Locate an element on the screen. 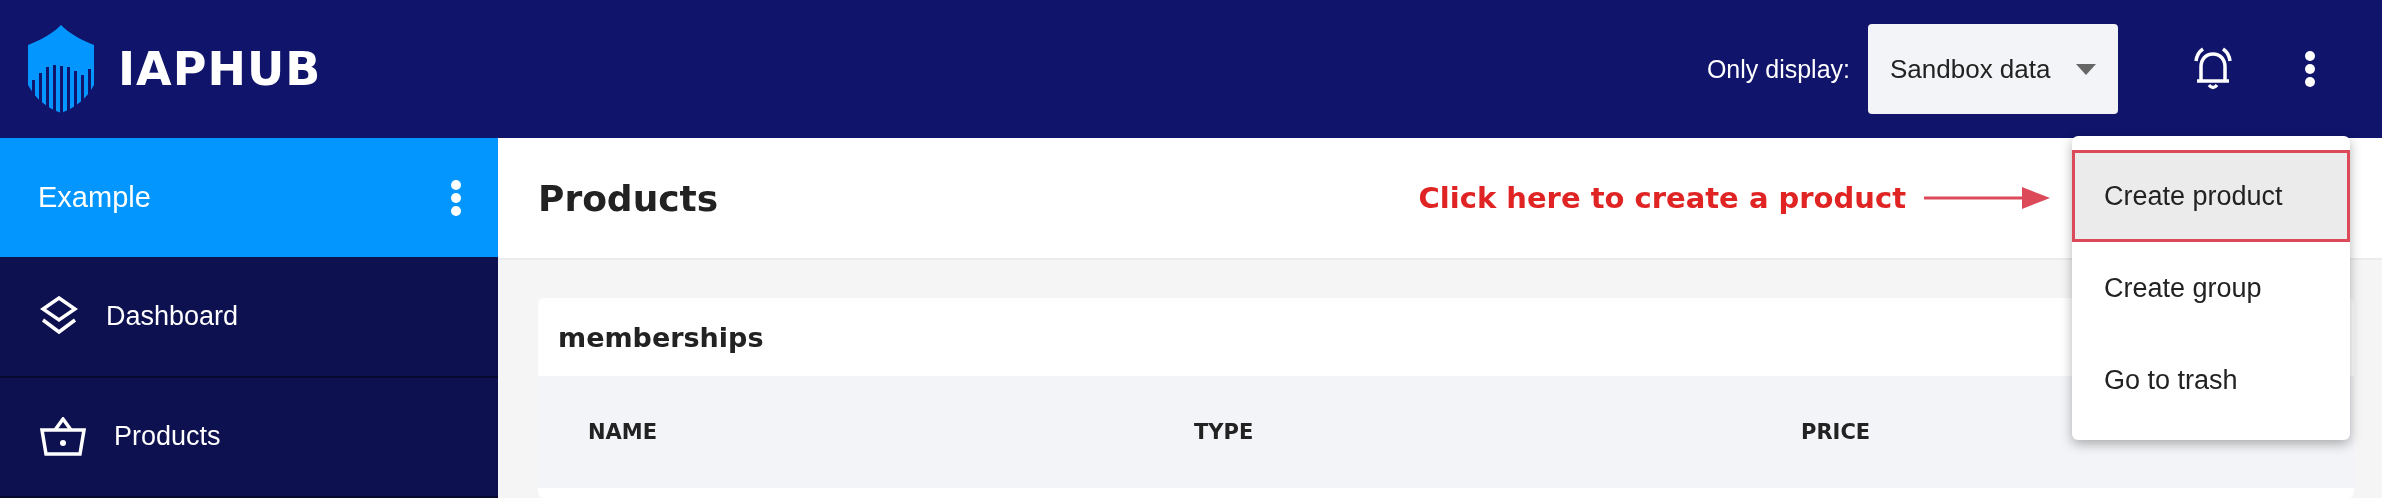  annotation-text: Click here to create a product is located at coordinates (1662, 198).